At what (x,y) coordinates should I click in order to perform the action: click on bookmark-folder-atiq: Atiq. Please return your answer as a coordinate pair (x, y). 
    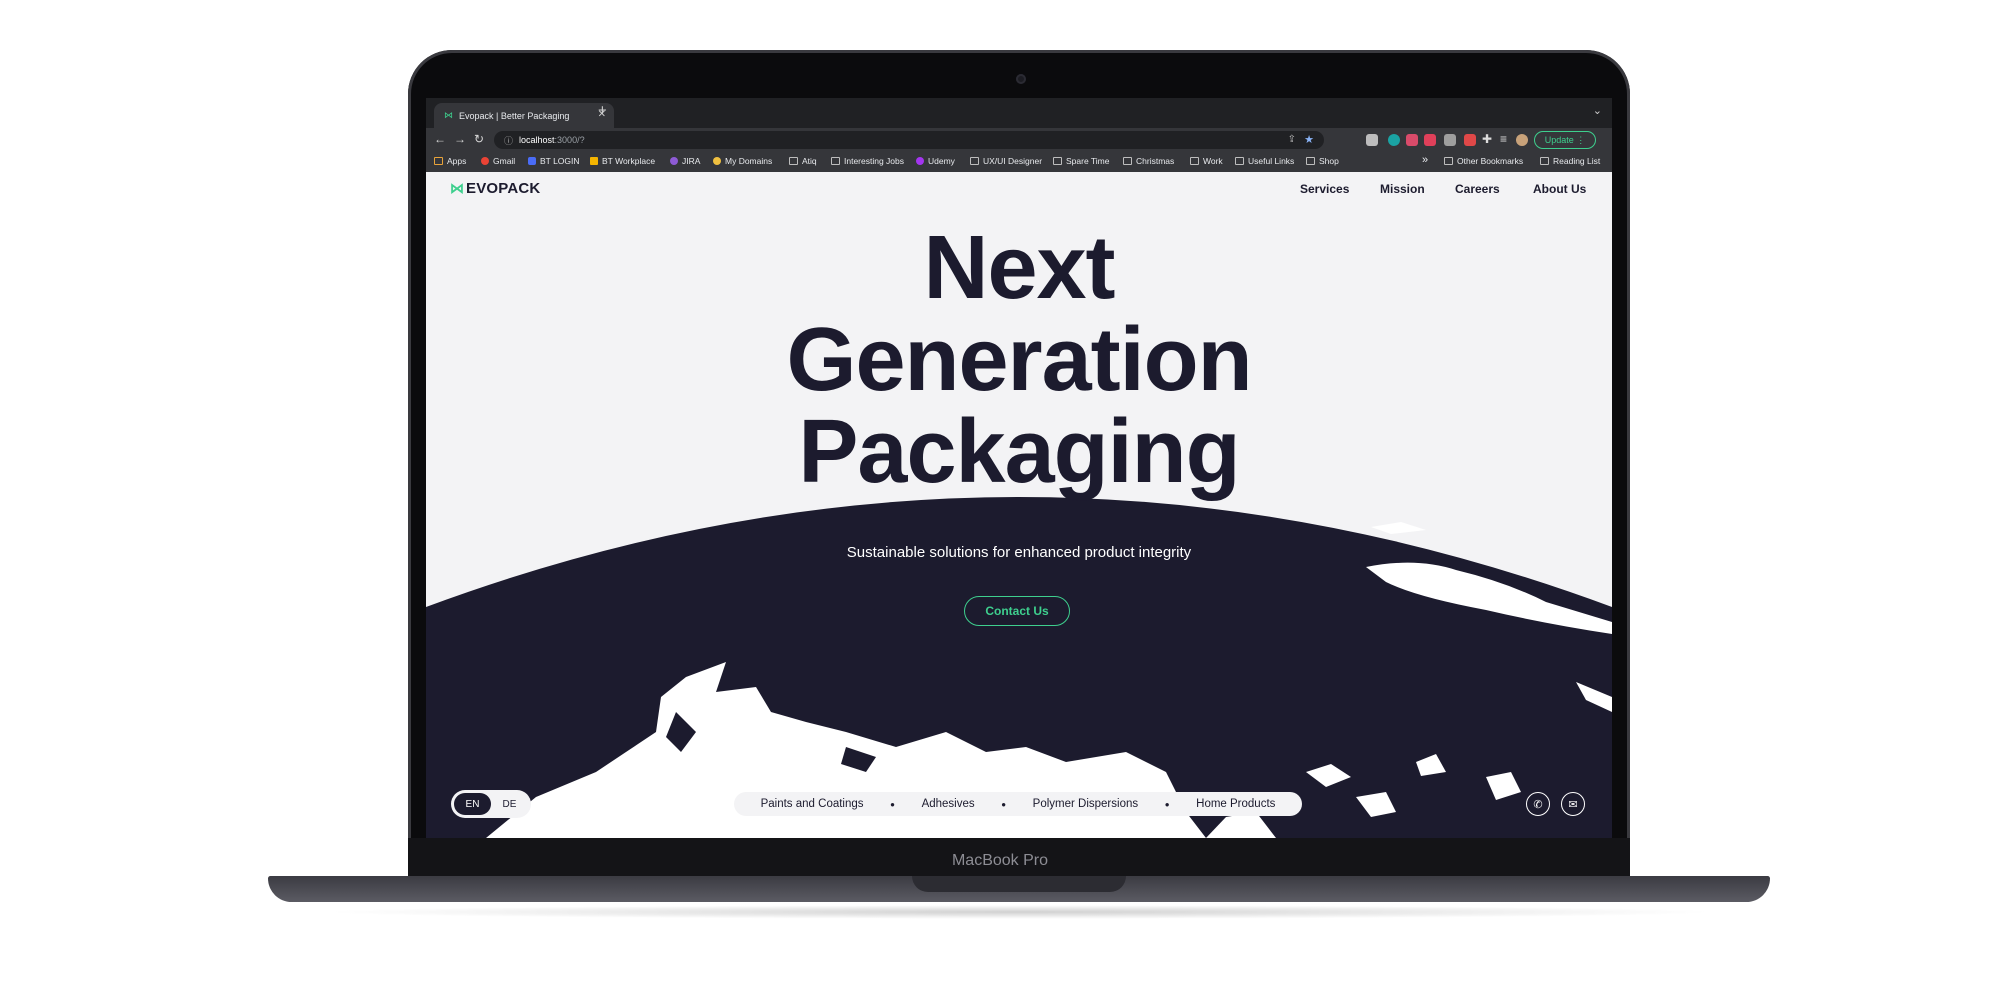
    Looking at the image, I should click on (803, 161).